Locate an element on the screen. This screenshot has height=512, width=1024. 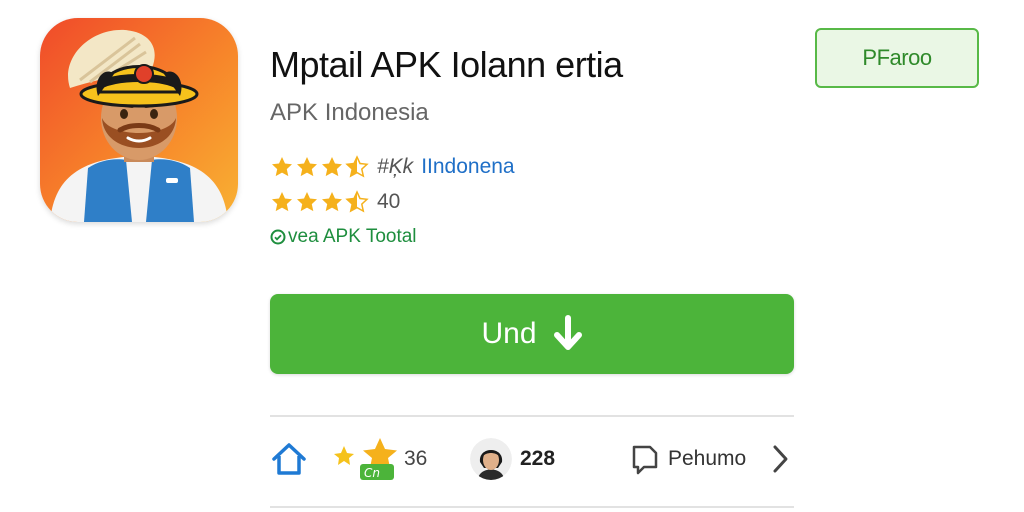
install-button-label: Und is located at coordinates (509, 333).